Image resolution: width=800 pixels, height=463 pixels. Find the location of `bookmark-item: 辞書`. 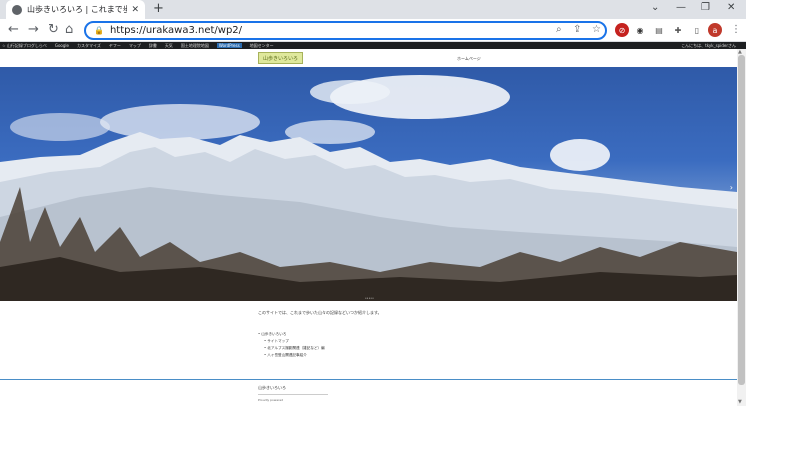

bookmark-item: 辞書 is located at coordinates (153, 46).